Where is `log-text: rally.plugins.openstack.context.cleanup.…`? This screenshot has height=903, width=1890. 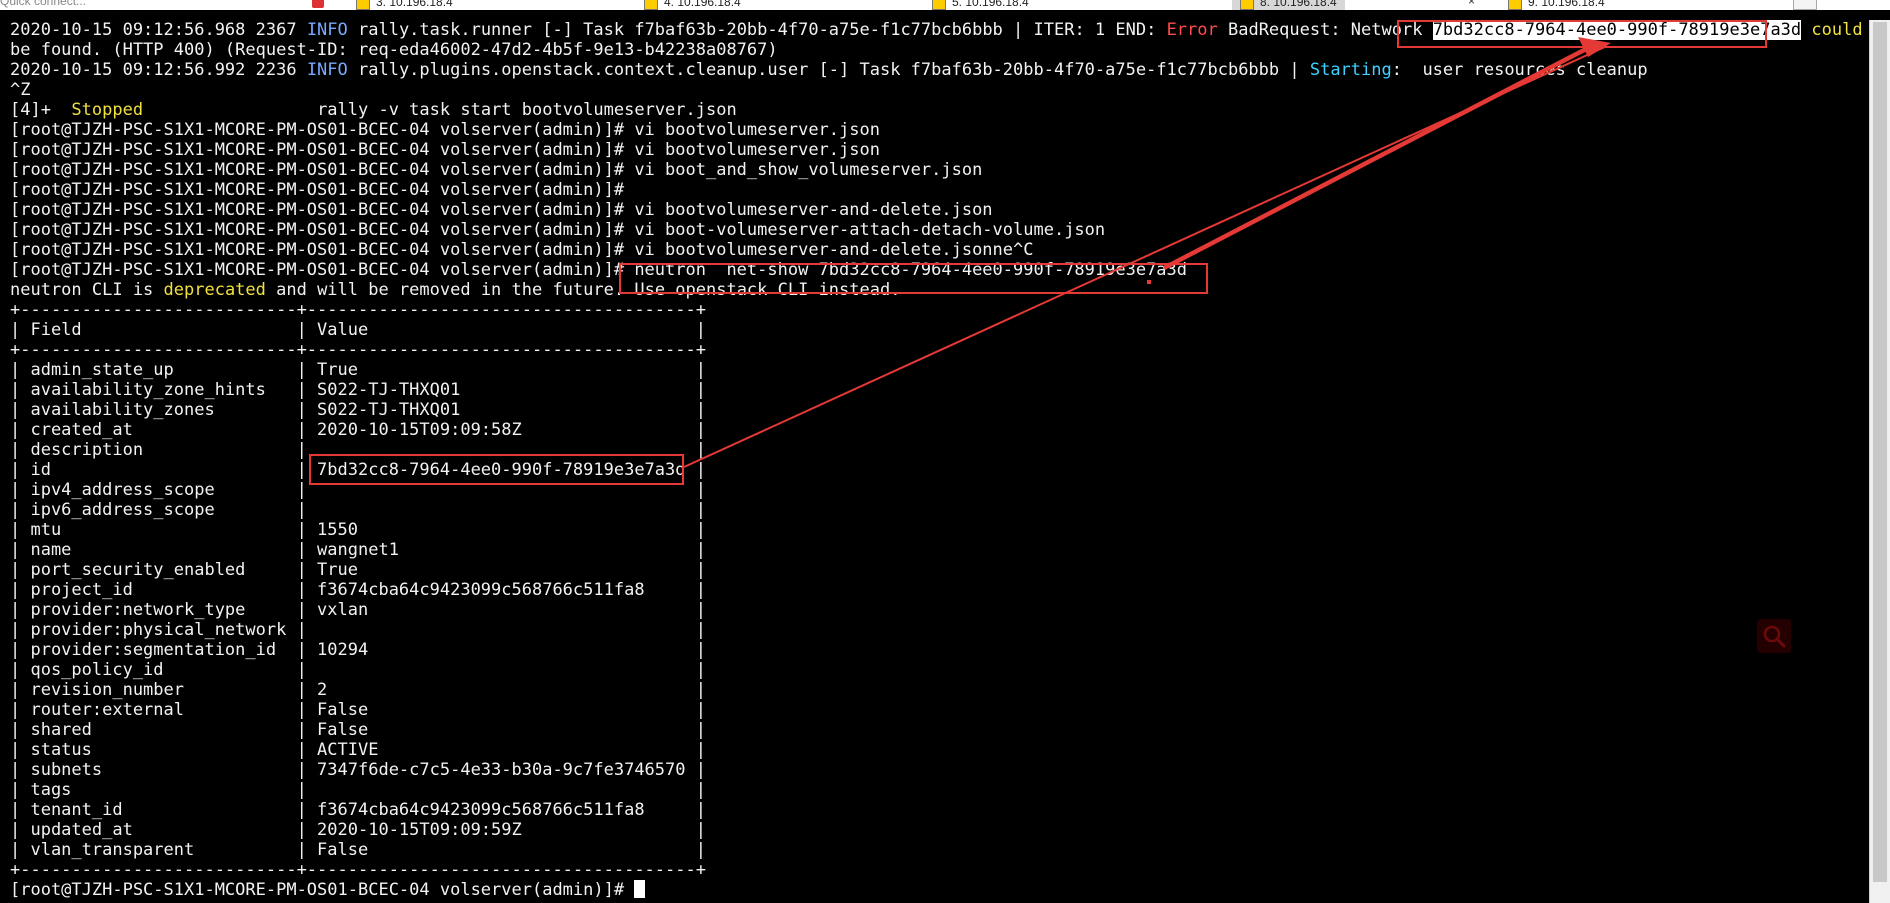 log-text: rally.plugins.openstack.context.cleanup.… is located at coordinates (828, 70).